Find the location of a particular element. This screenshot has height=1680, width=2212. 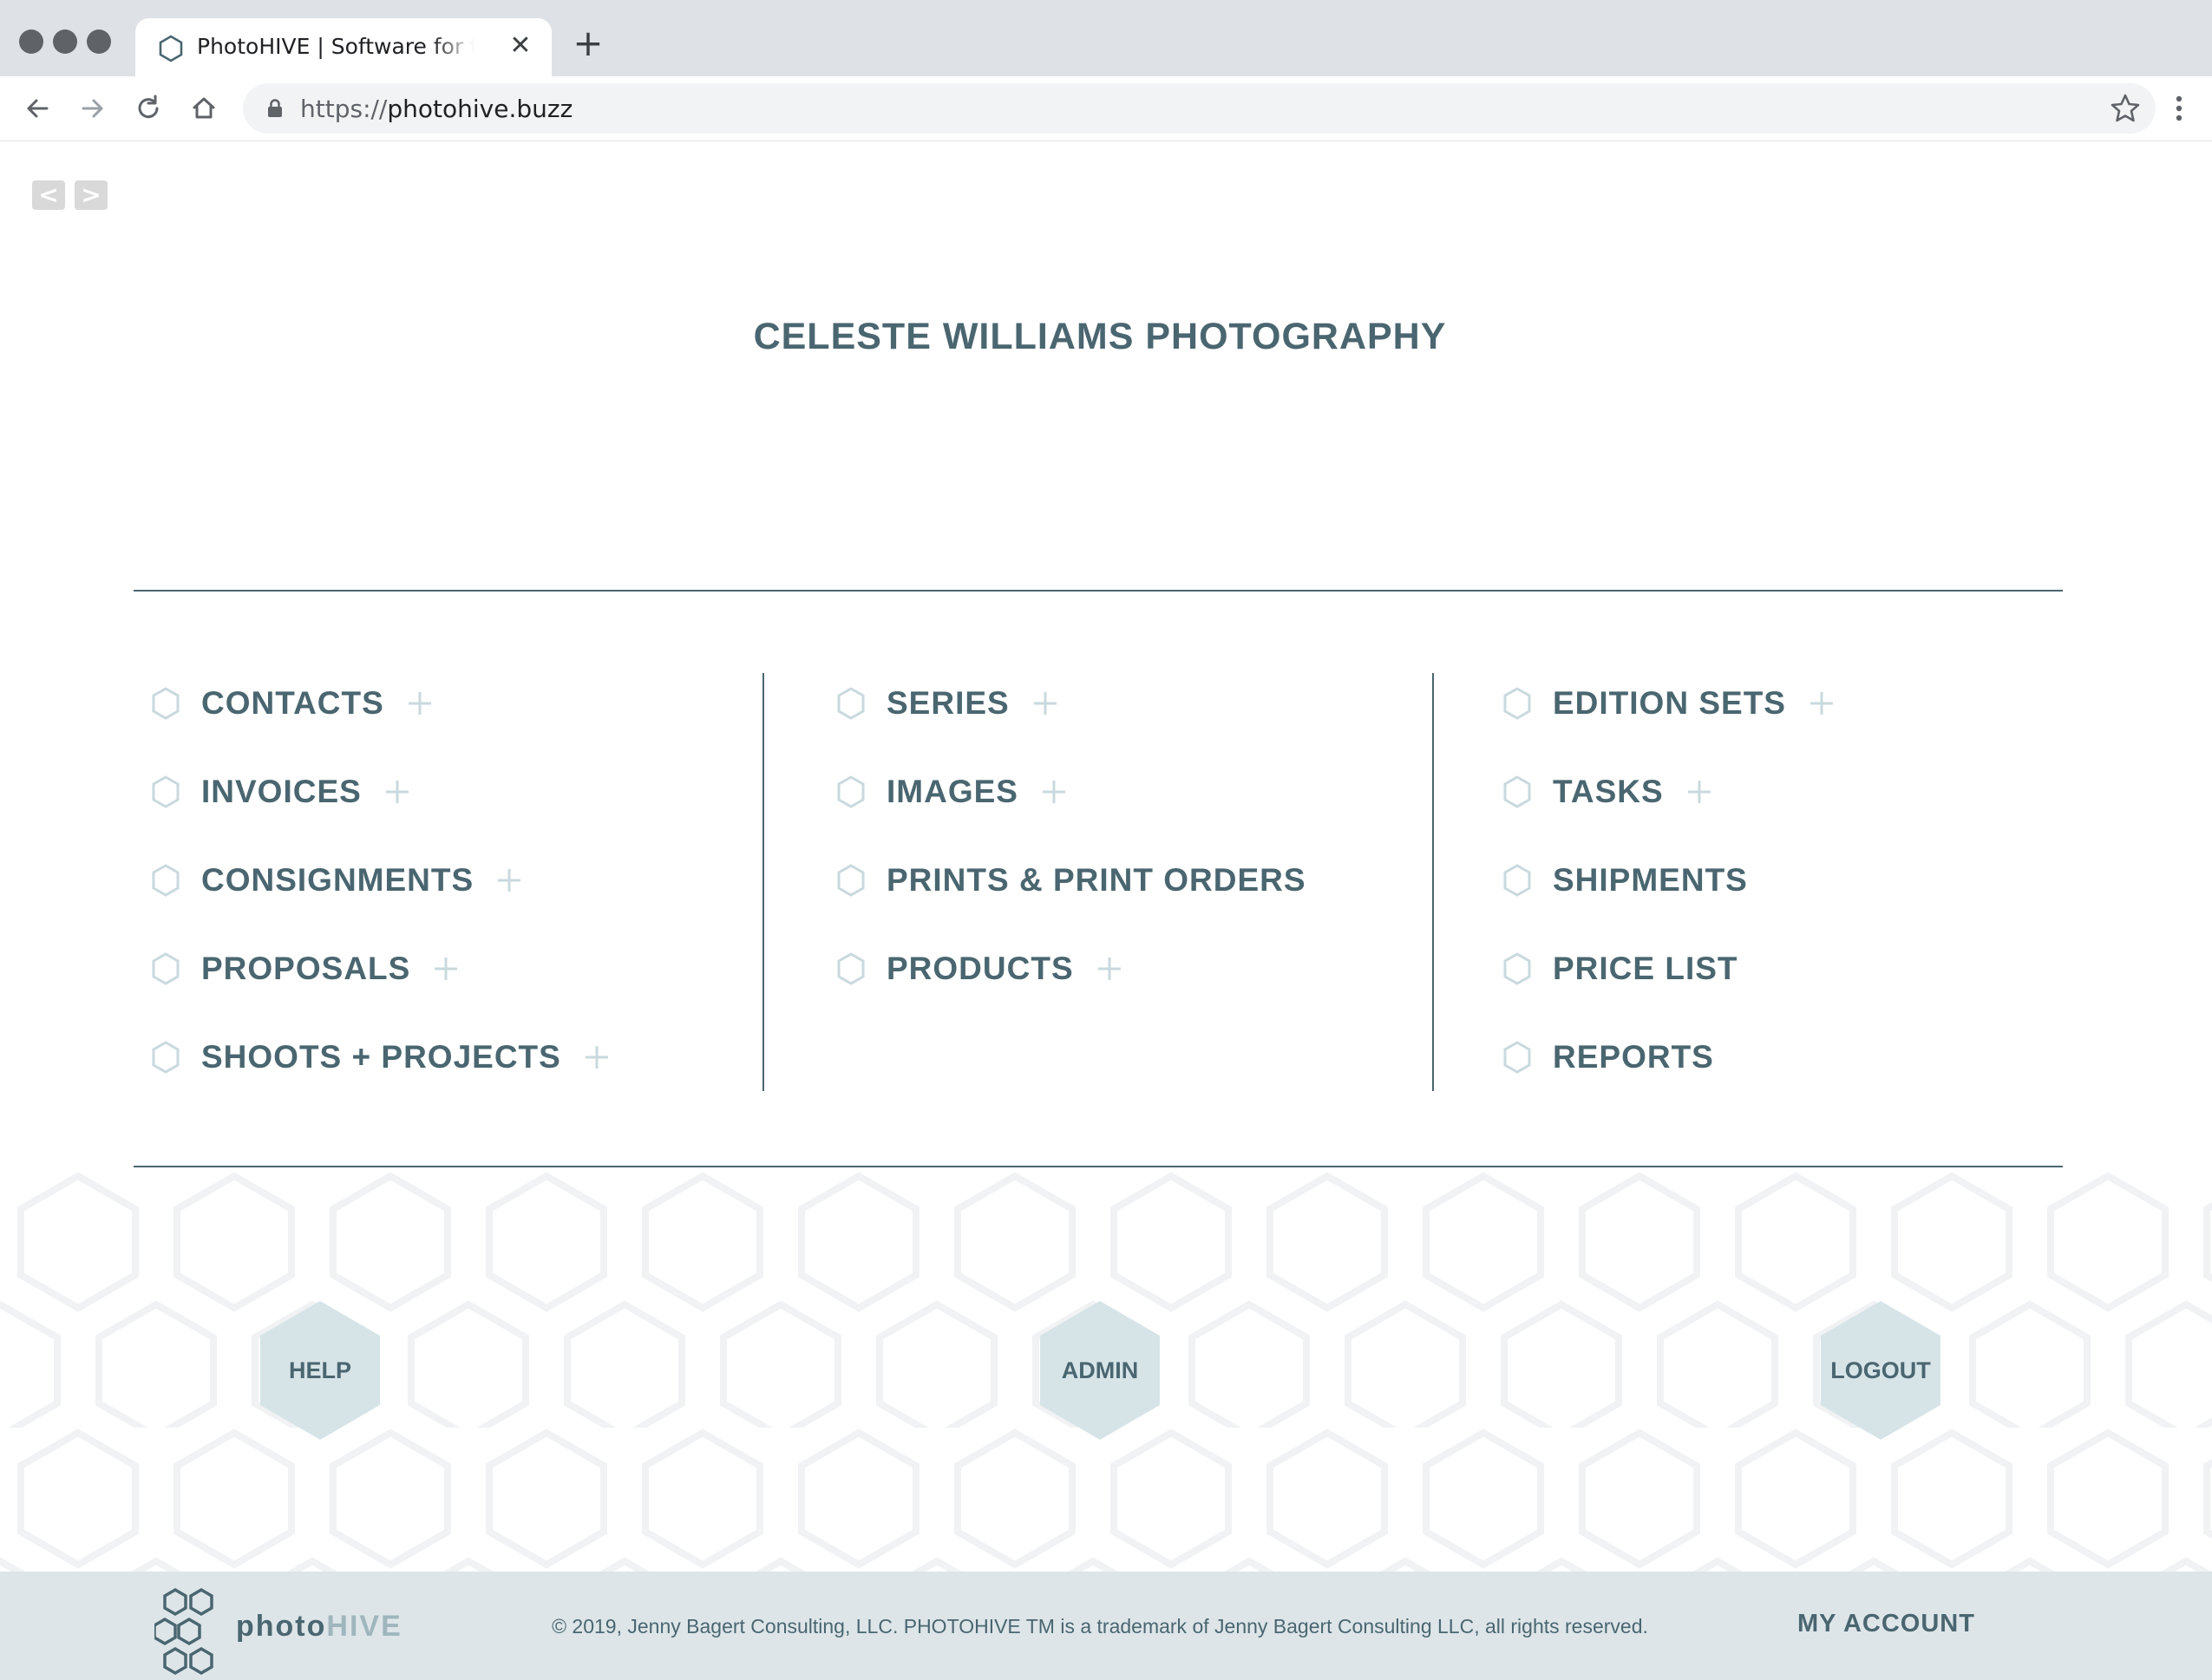

menu-item-label: TASKS is located at coordinates (1608, 791).